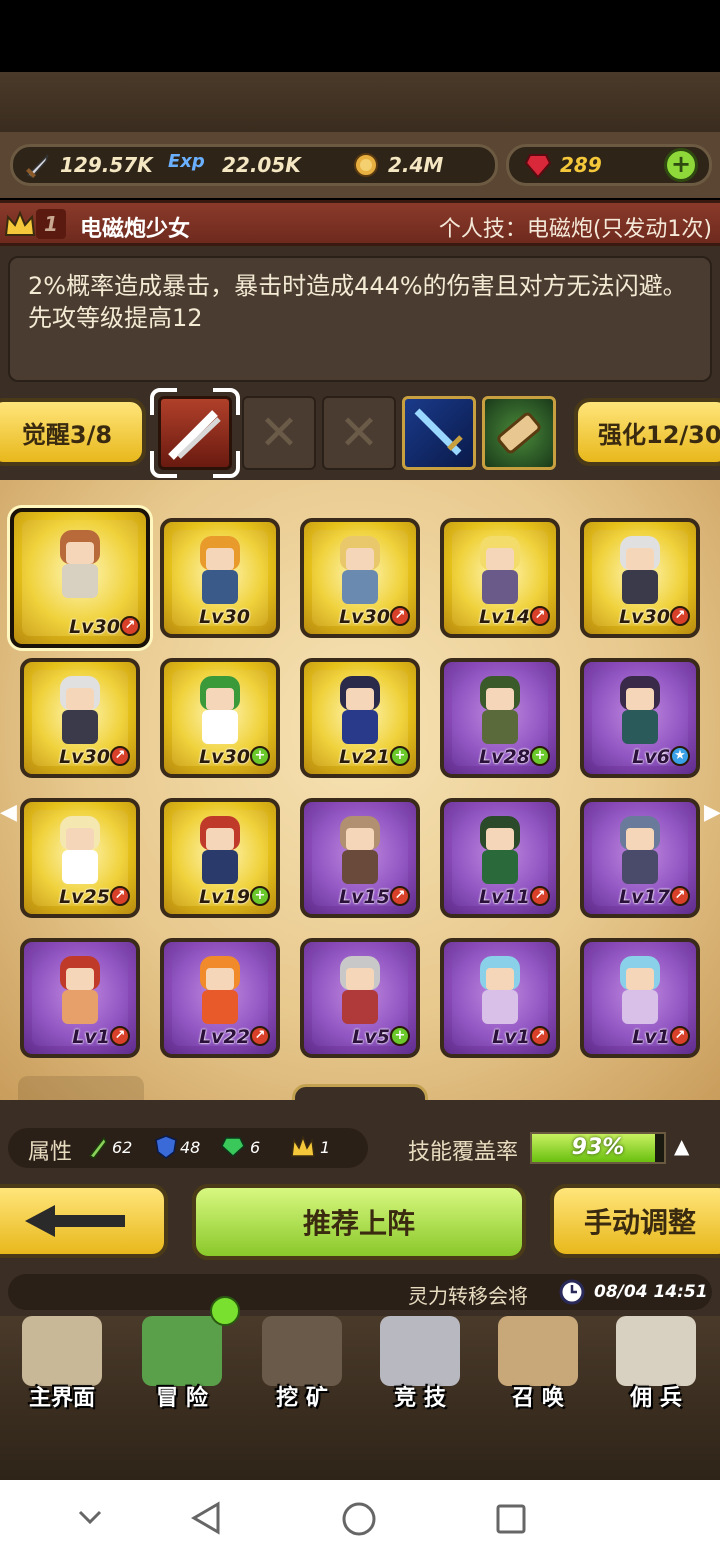  Describe the element at coordinates (302, 1398) in the screenshot. I see `nav-label: 挖 矿` at that location.